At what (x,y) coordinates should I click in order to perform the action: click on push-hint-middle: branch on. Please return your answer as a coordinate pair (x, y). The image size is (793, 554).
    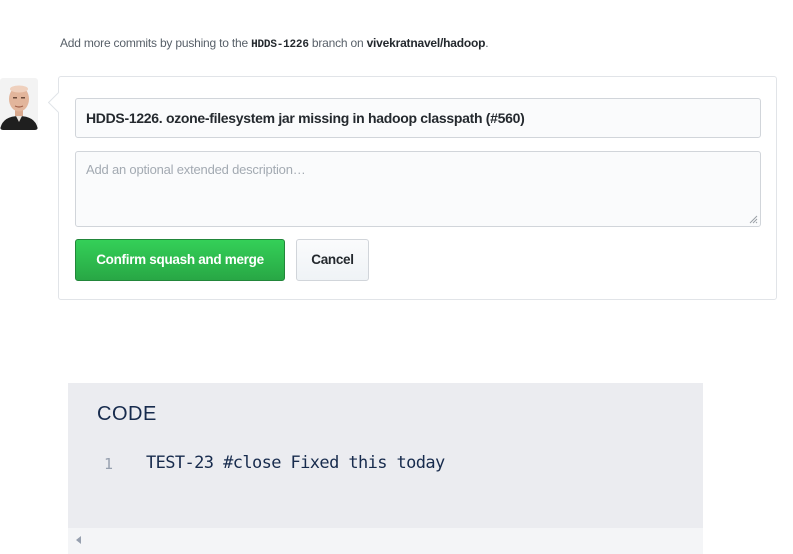
    Looking at the image, I should click on (337, 43).